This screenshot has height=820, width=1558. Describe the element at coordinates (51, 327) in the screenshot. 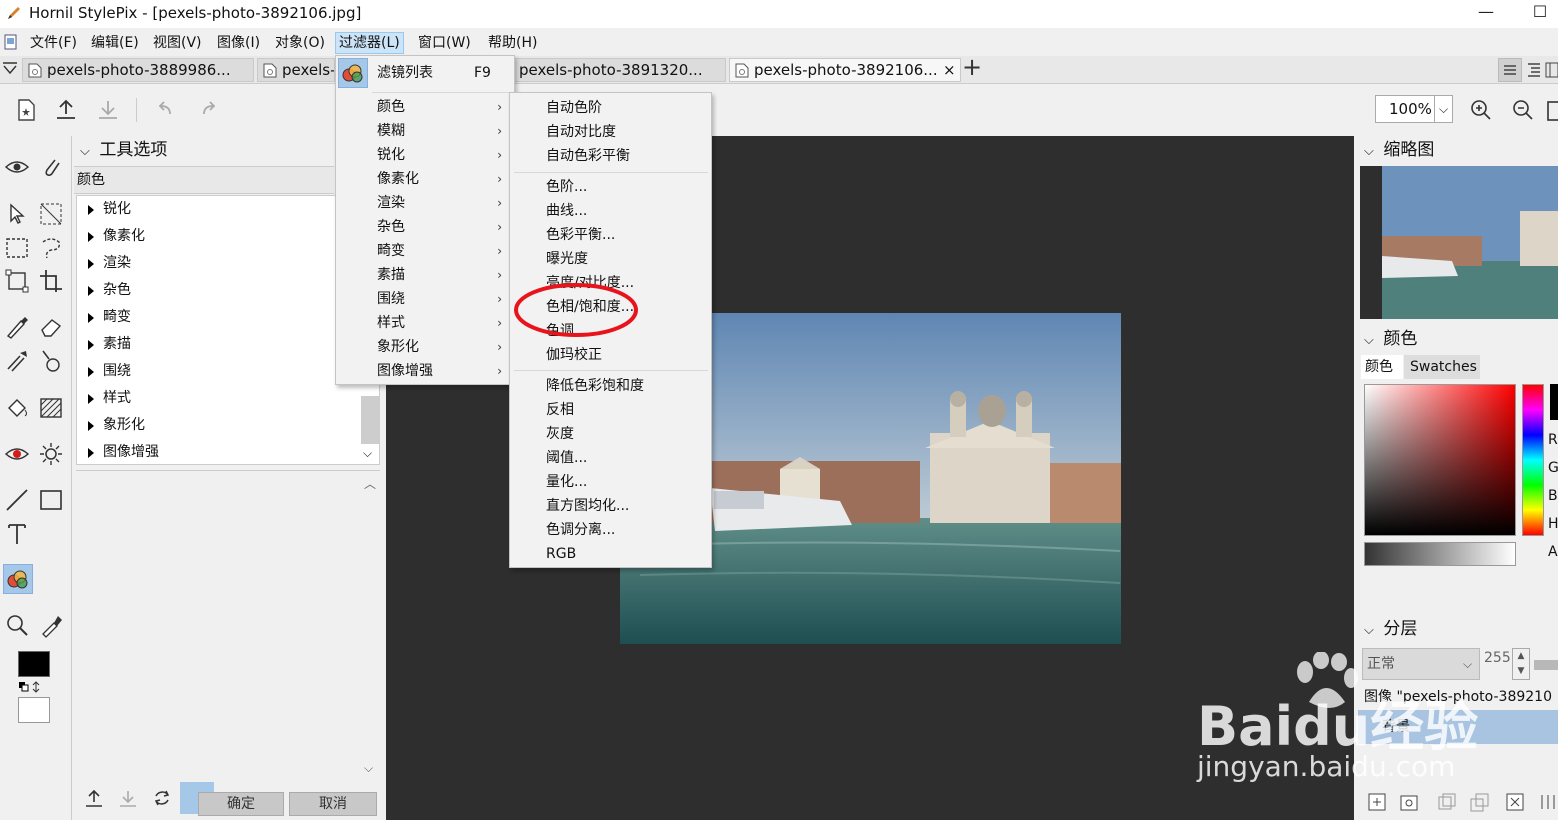

I see `eraser-icon` at that location.